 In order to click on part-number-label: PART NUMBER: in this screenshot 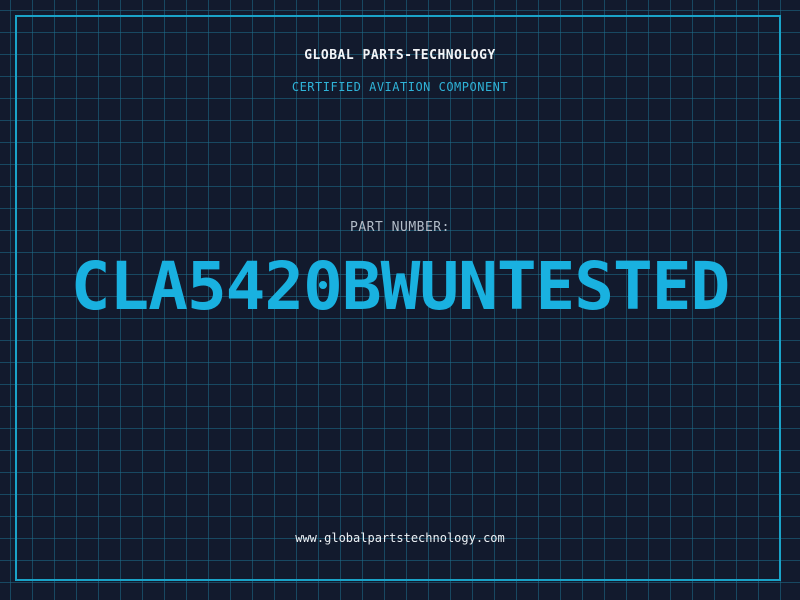, I will do `click(400, 227)`.